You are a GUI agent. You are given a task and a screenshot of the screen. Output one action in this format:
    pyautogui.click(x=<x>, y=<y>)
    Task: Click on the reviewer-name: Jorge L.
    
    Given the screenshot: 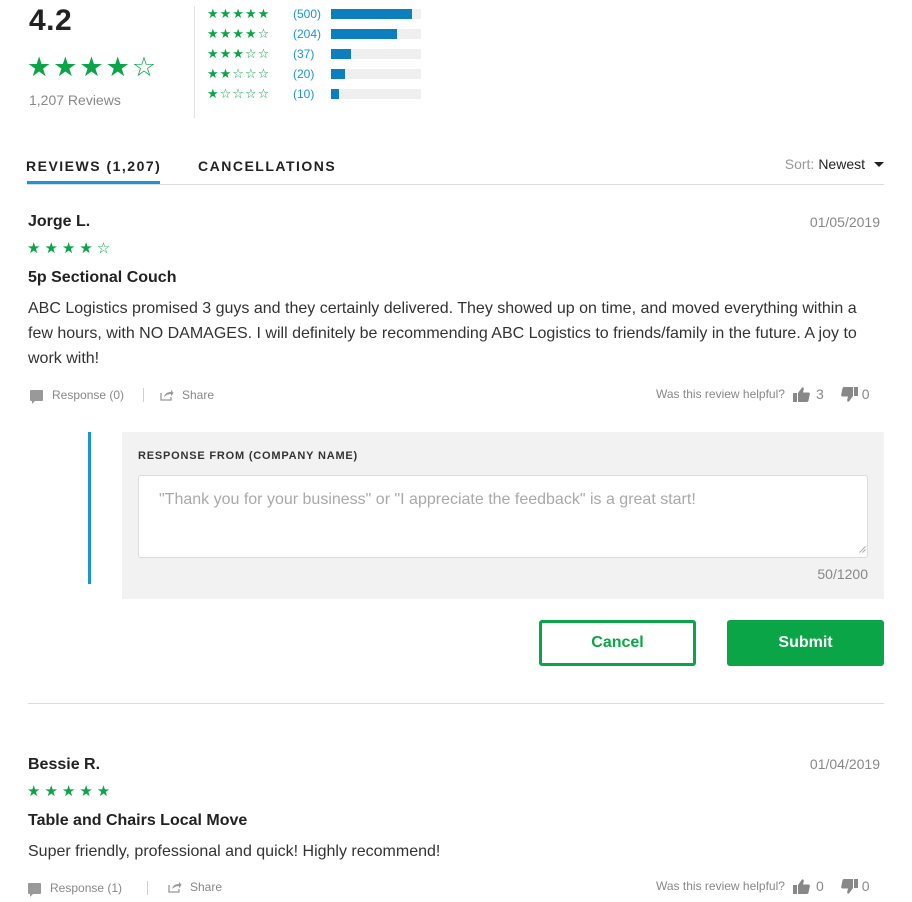 What is the action you would take?
    pyautogui.click(x=59, y=221)
    